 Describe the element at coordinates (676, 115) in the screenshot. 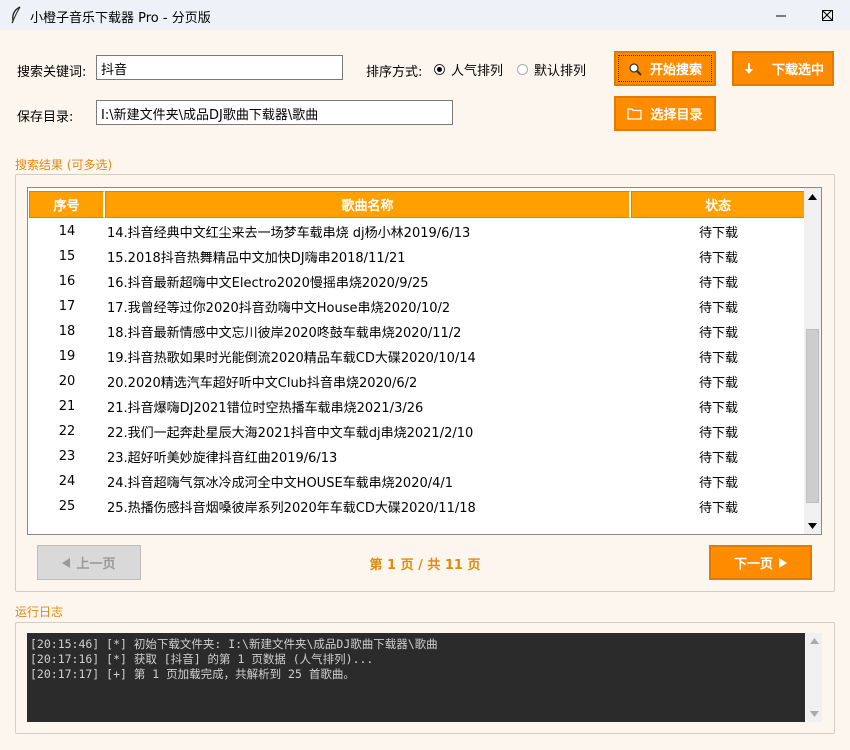

I see `choose-dir-label: 选择目录` at that location.